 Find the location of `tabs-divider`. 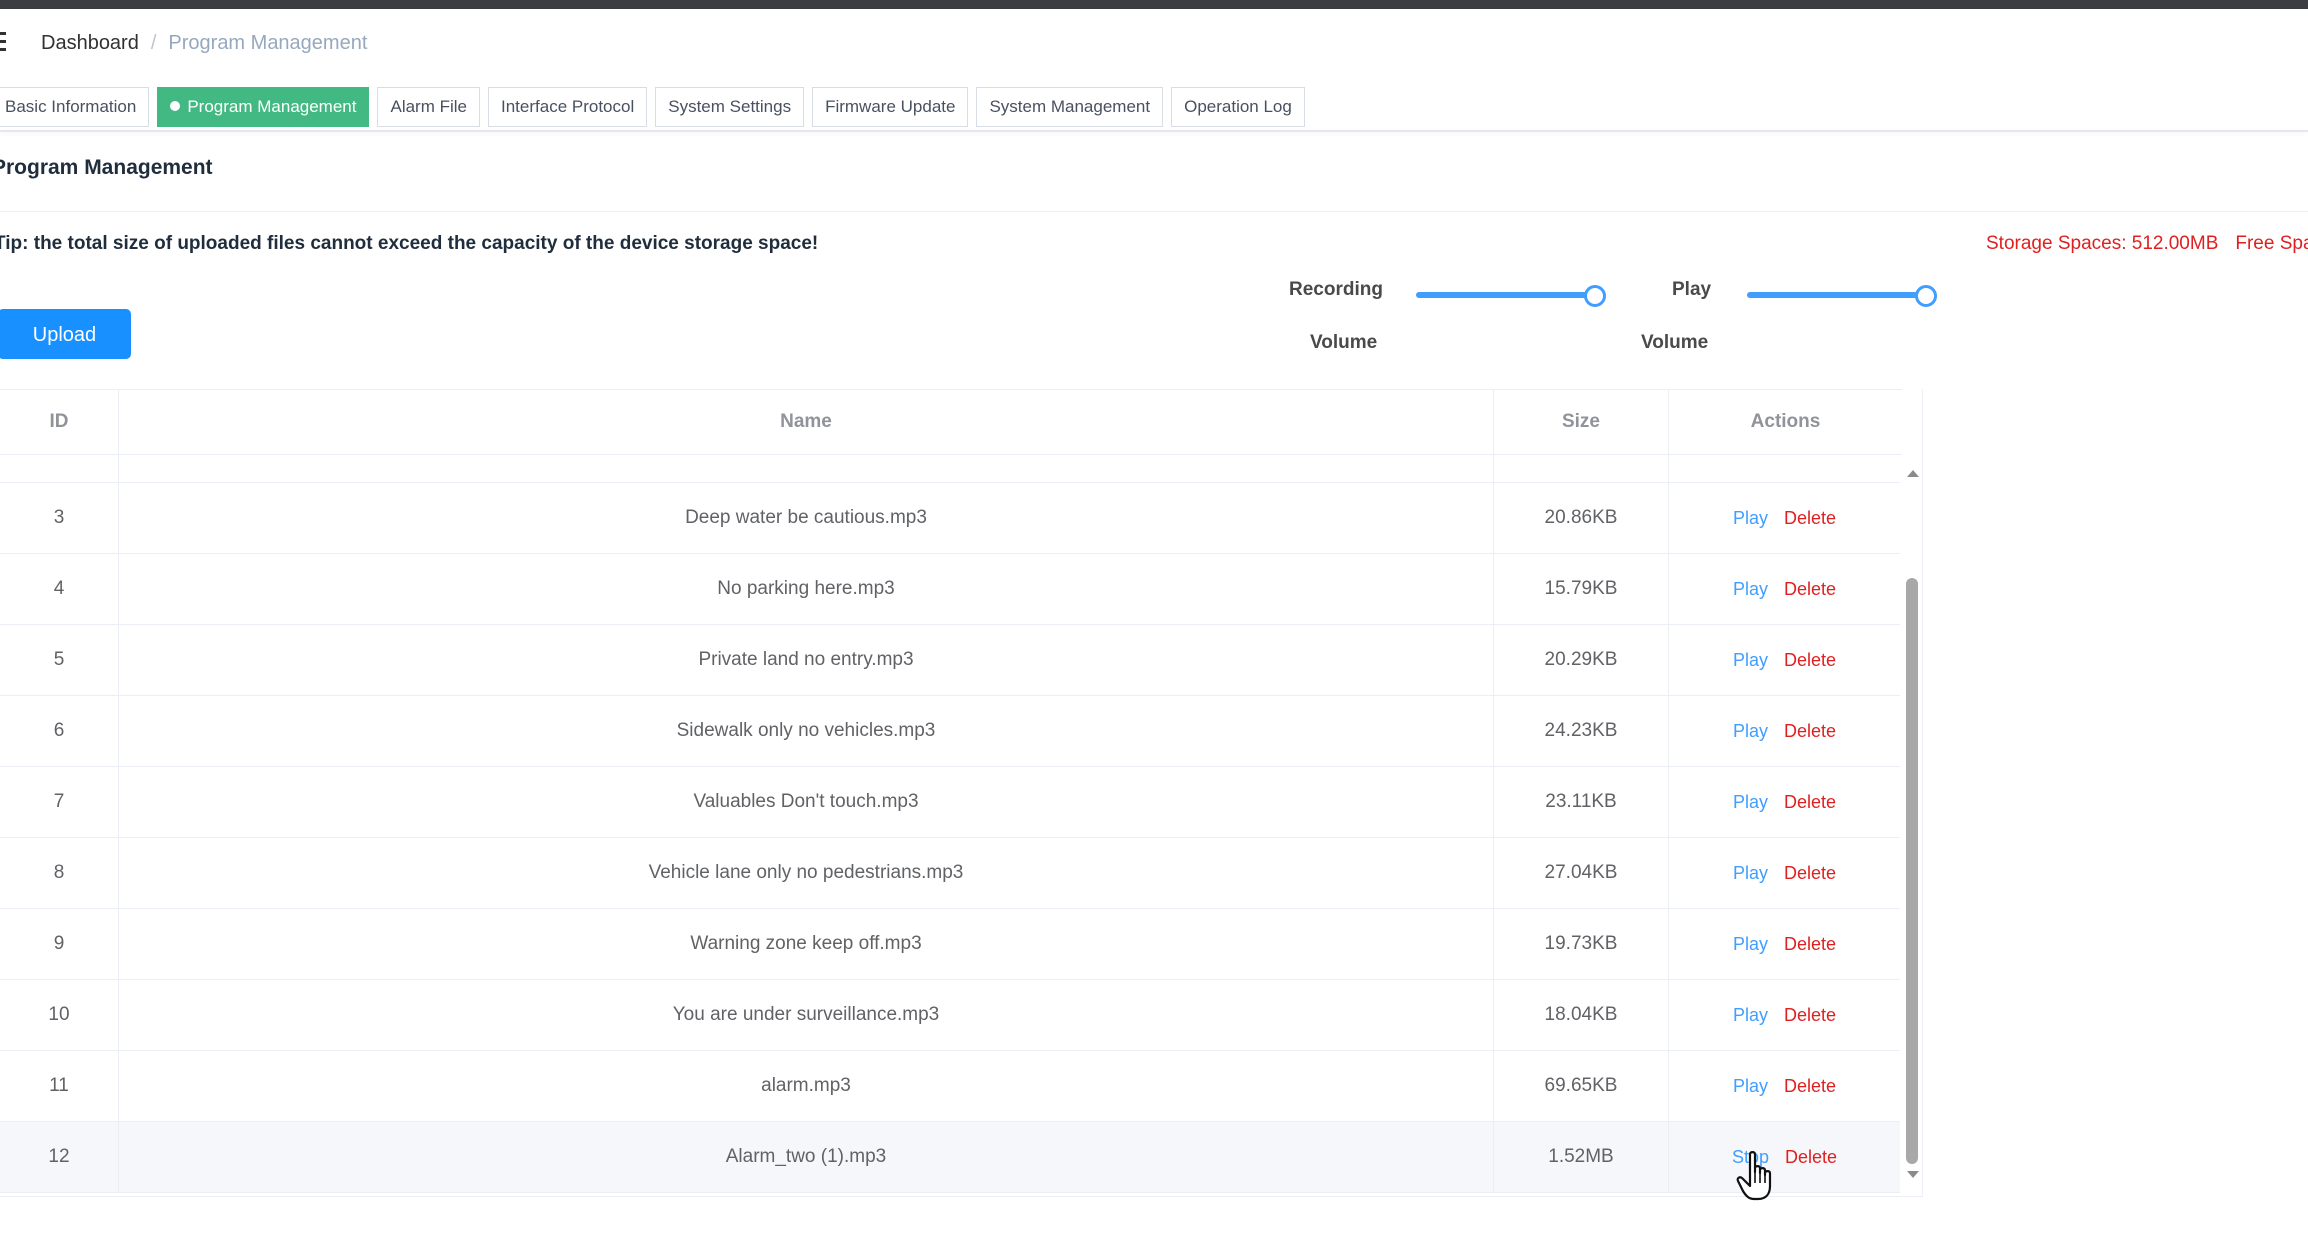

tabs-divider is located at coordinates (1154, 131).